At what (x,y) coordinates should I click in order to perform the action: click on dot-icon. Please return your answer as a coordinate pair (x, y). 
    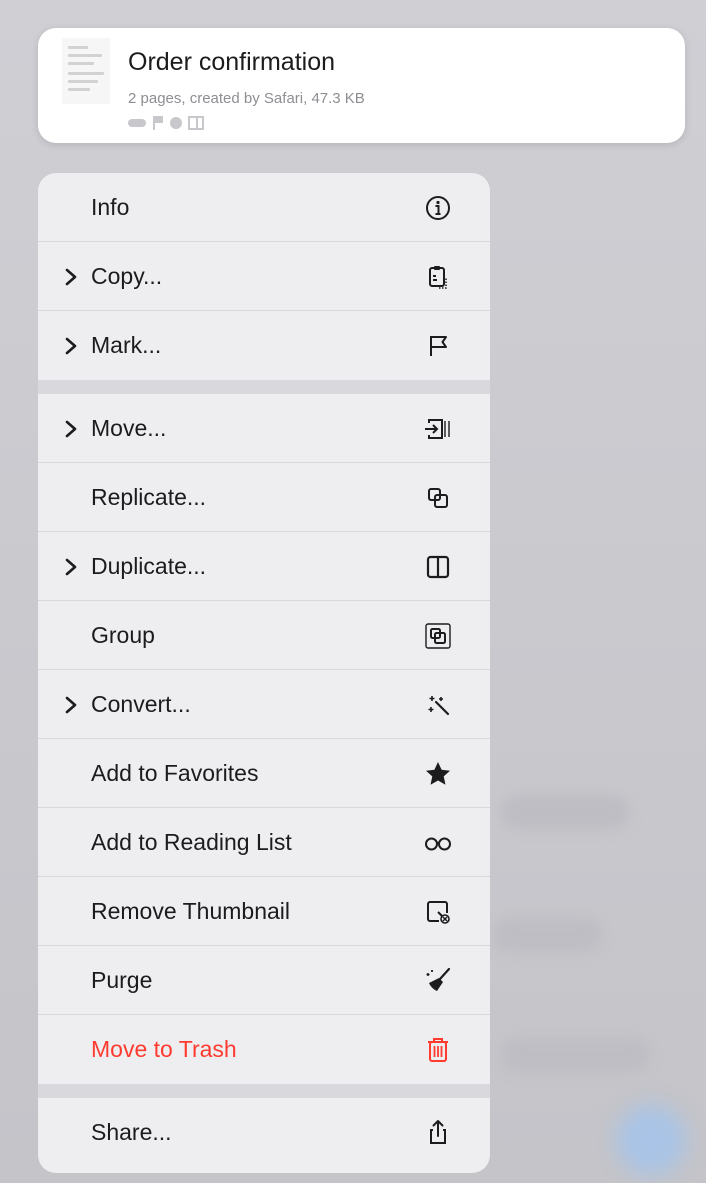
    Looking at the image, I should click on (176, 123).